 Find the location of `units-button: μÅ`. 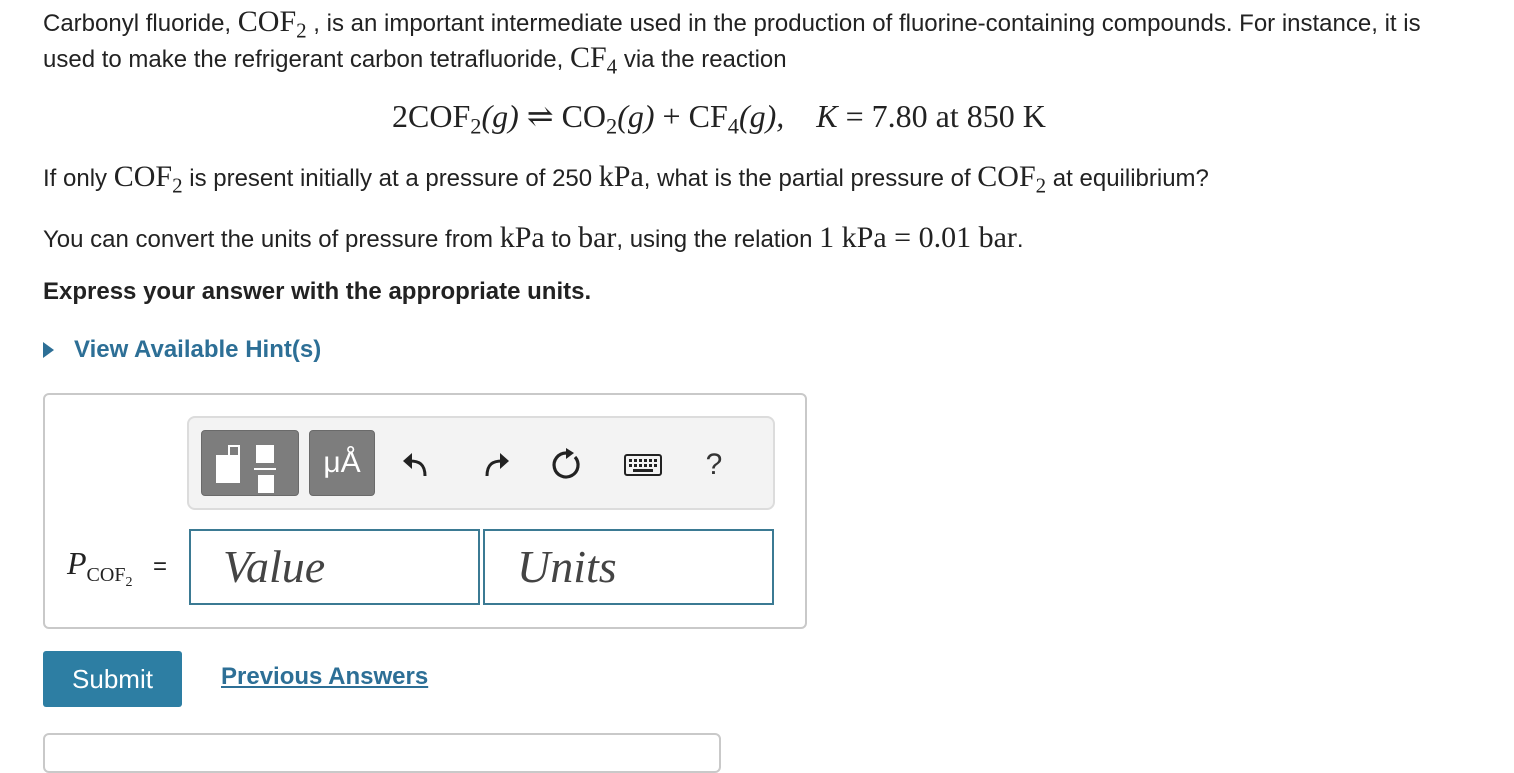

units-button: μÅ is located at coordinates (342, 463).